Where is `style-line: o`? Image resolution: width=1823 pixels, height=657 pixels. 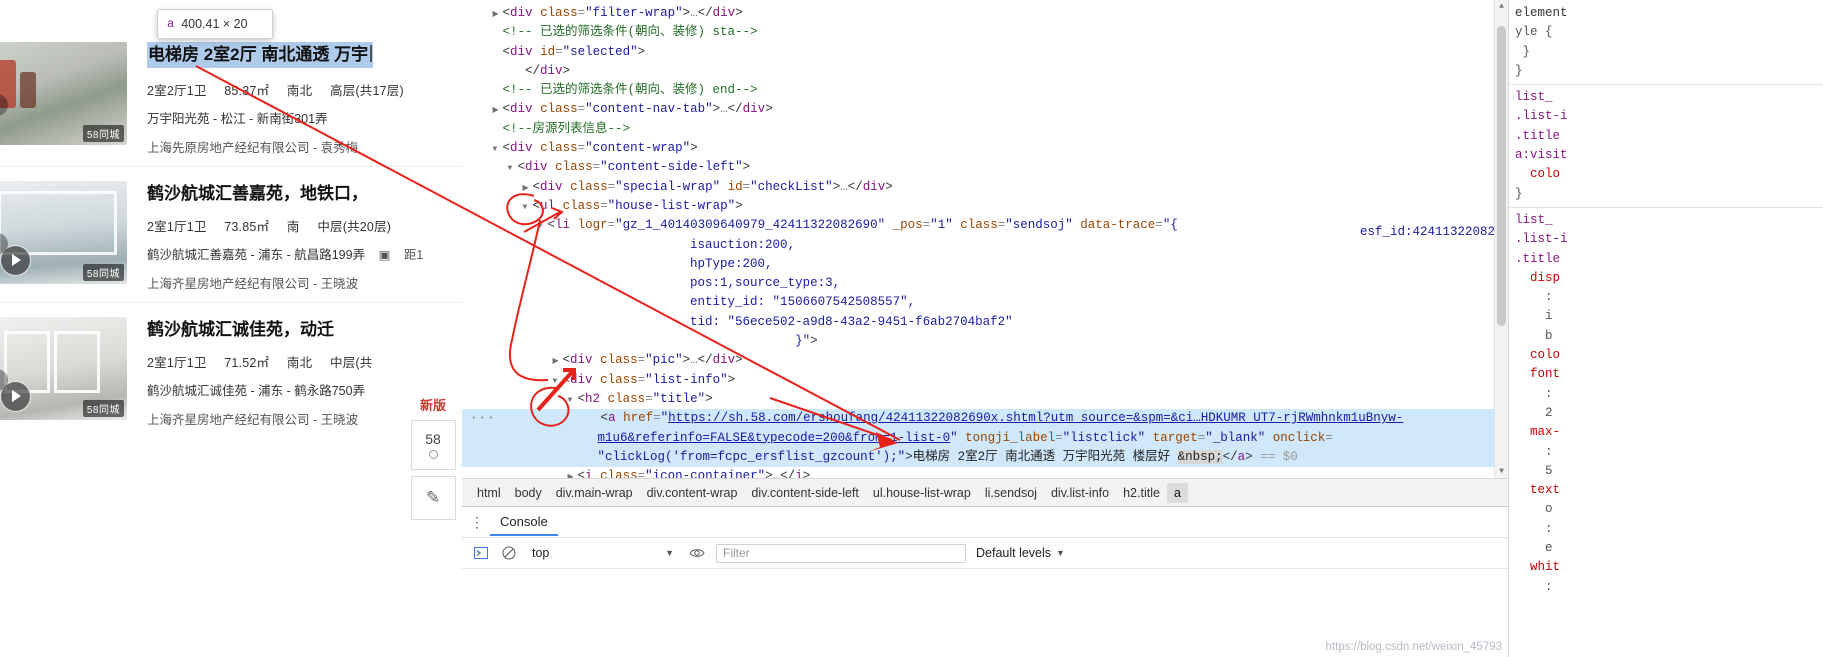
style-line: o is located at coordinates (1666, 509).